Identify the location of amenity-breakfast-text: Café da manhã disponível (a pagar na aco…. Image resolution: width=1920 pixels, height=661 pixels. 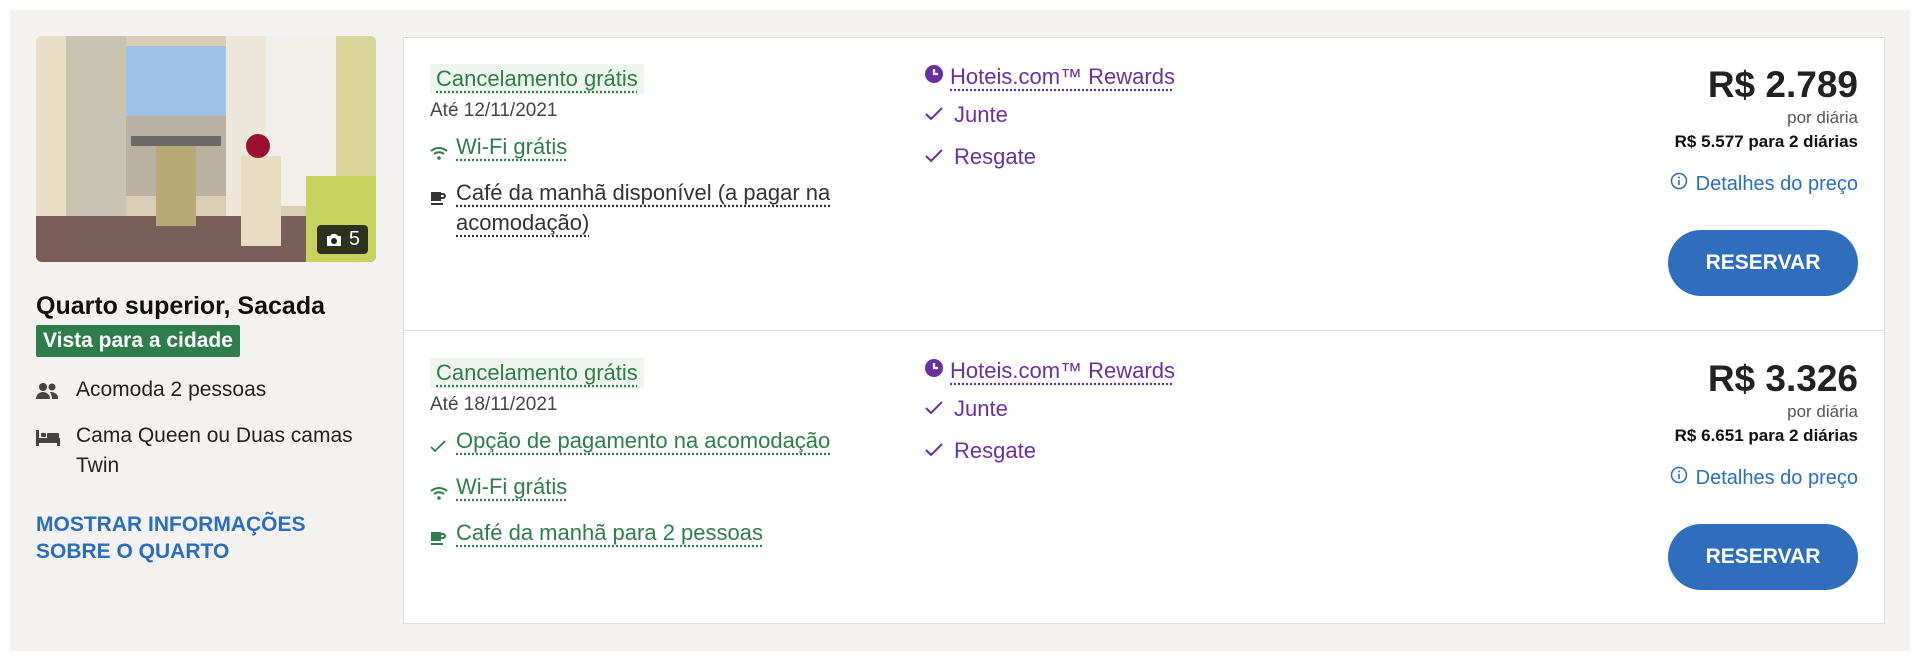
(643, 207).